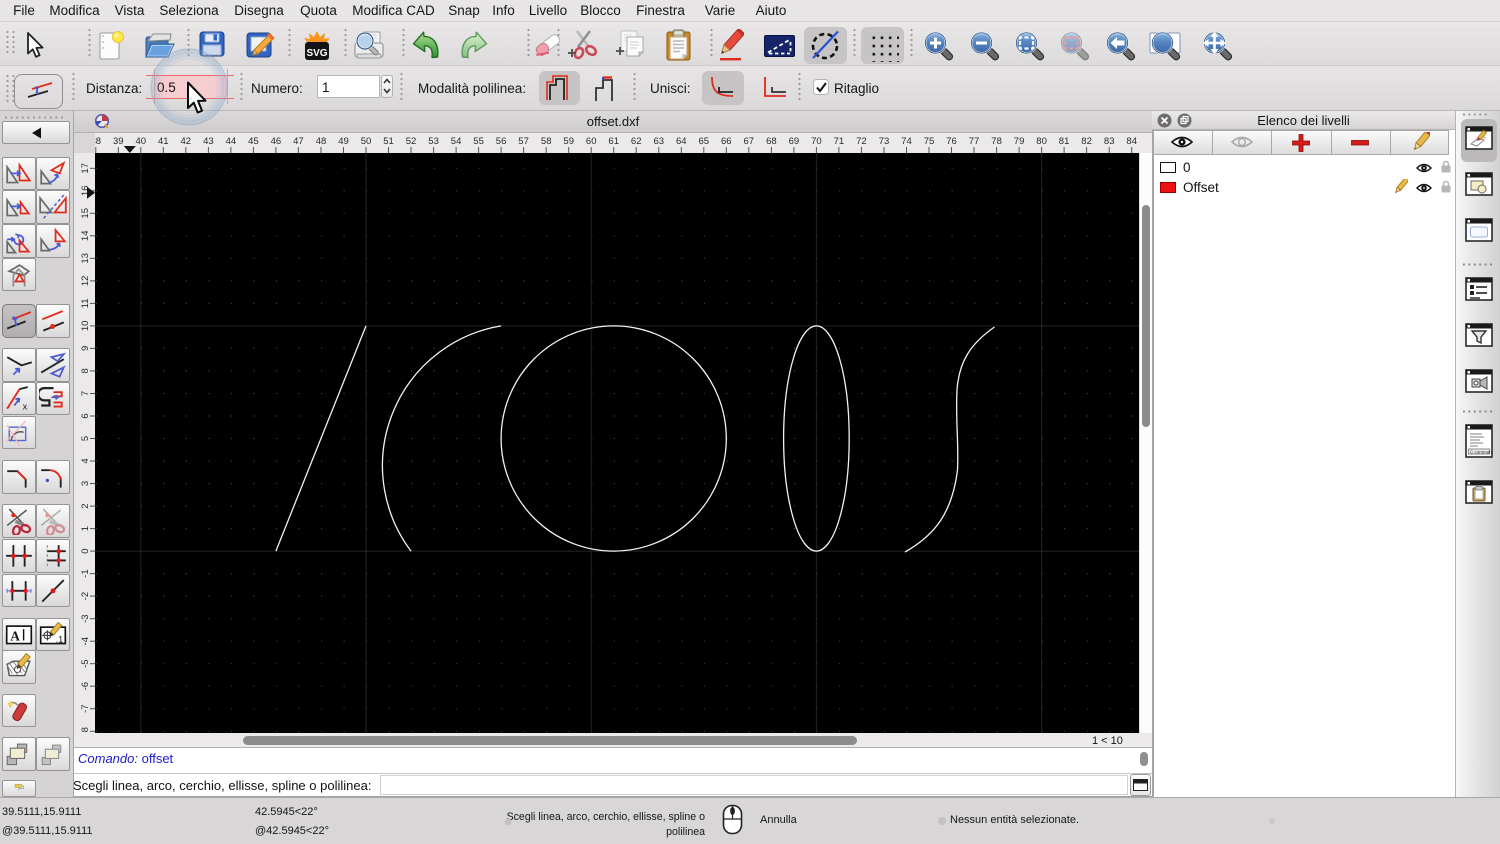 The width and height of the screenshot is (1500, 844). I want to click on svg-text: 76, so click(951, 141).